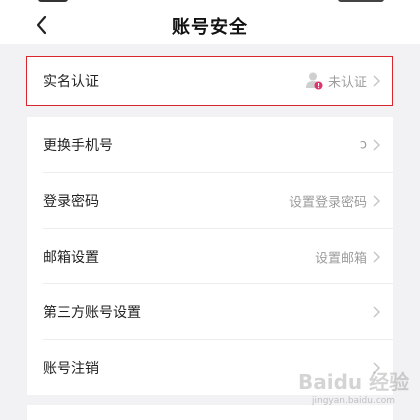 The width and height of the screenshot is (420, 420). What do you see at coordinates (327, 202) in the screenshot?
I see `row-value: 设置登录密码` at bounding box center [327, 202].